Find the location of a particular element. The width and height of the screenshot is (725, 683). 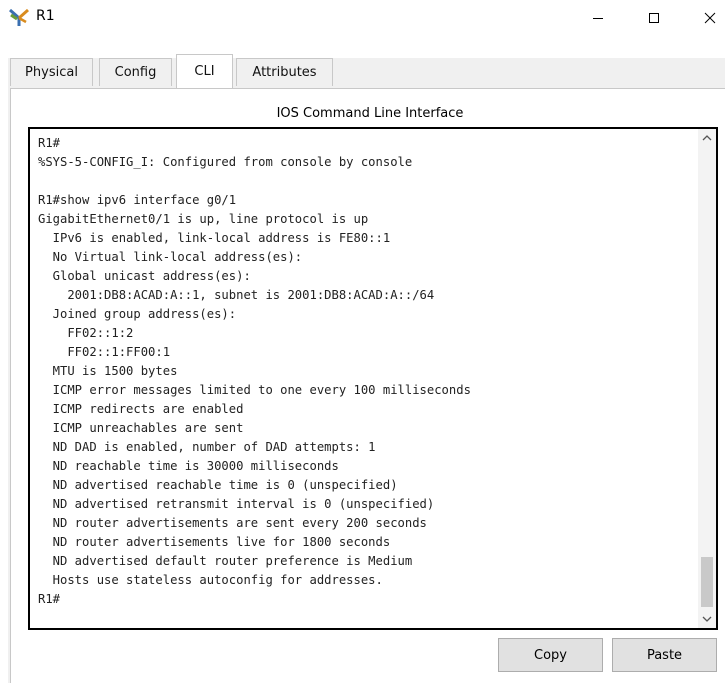

minimize-button is located at coordinates (598, 18).